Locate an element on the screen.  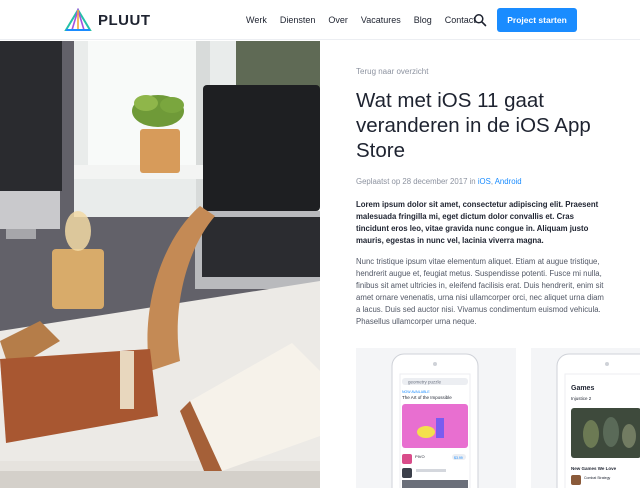
screenshot-featured: Injustice 2 is located at coordinates (581, 398).